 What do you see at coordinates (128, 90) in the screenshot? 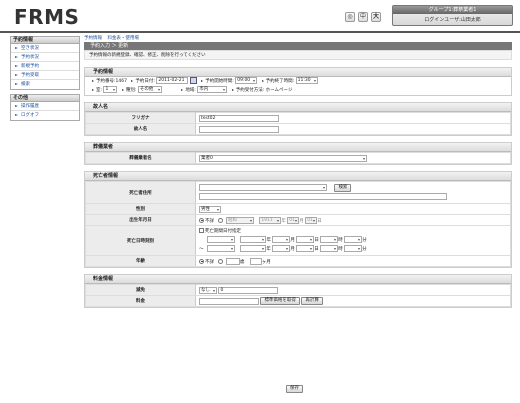
I see `type-label: 種別:` at bounding box center [128, 90].